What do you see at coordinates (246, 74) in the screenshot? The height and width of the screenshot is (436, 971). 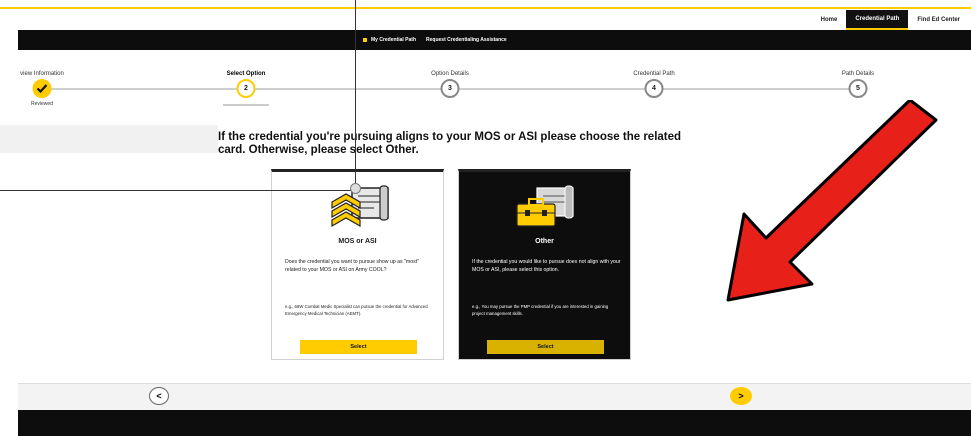 I see `step-2-label: Select Option` at bounding box center [246, 74].